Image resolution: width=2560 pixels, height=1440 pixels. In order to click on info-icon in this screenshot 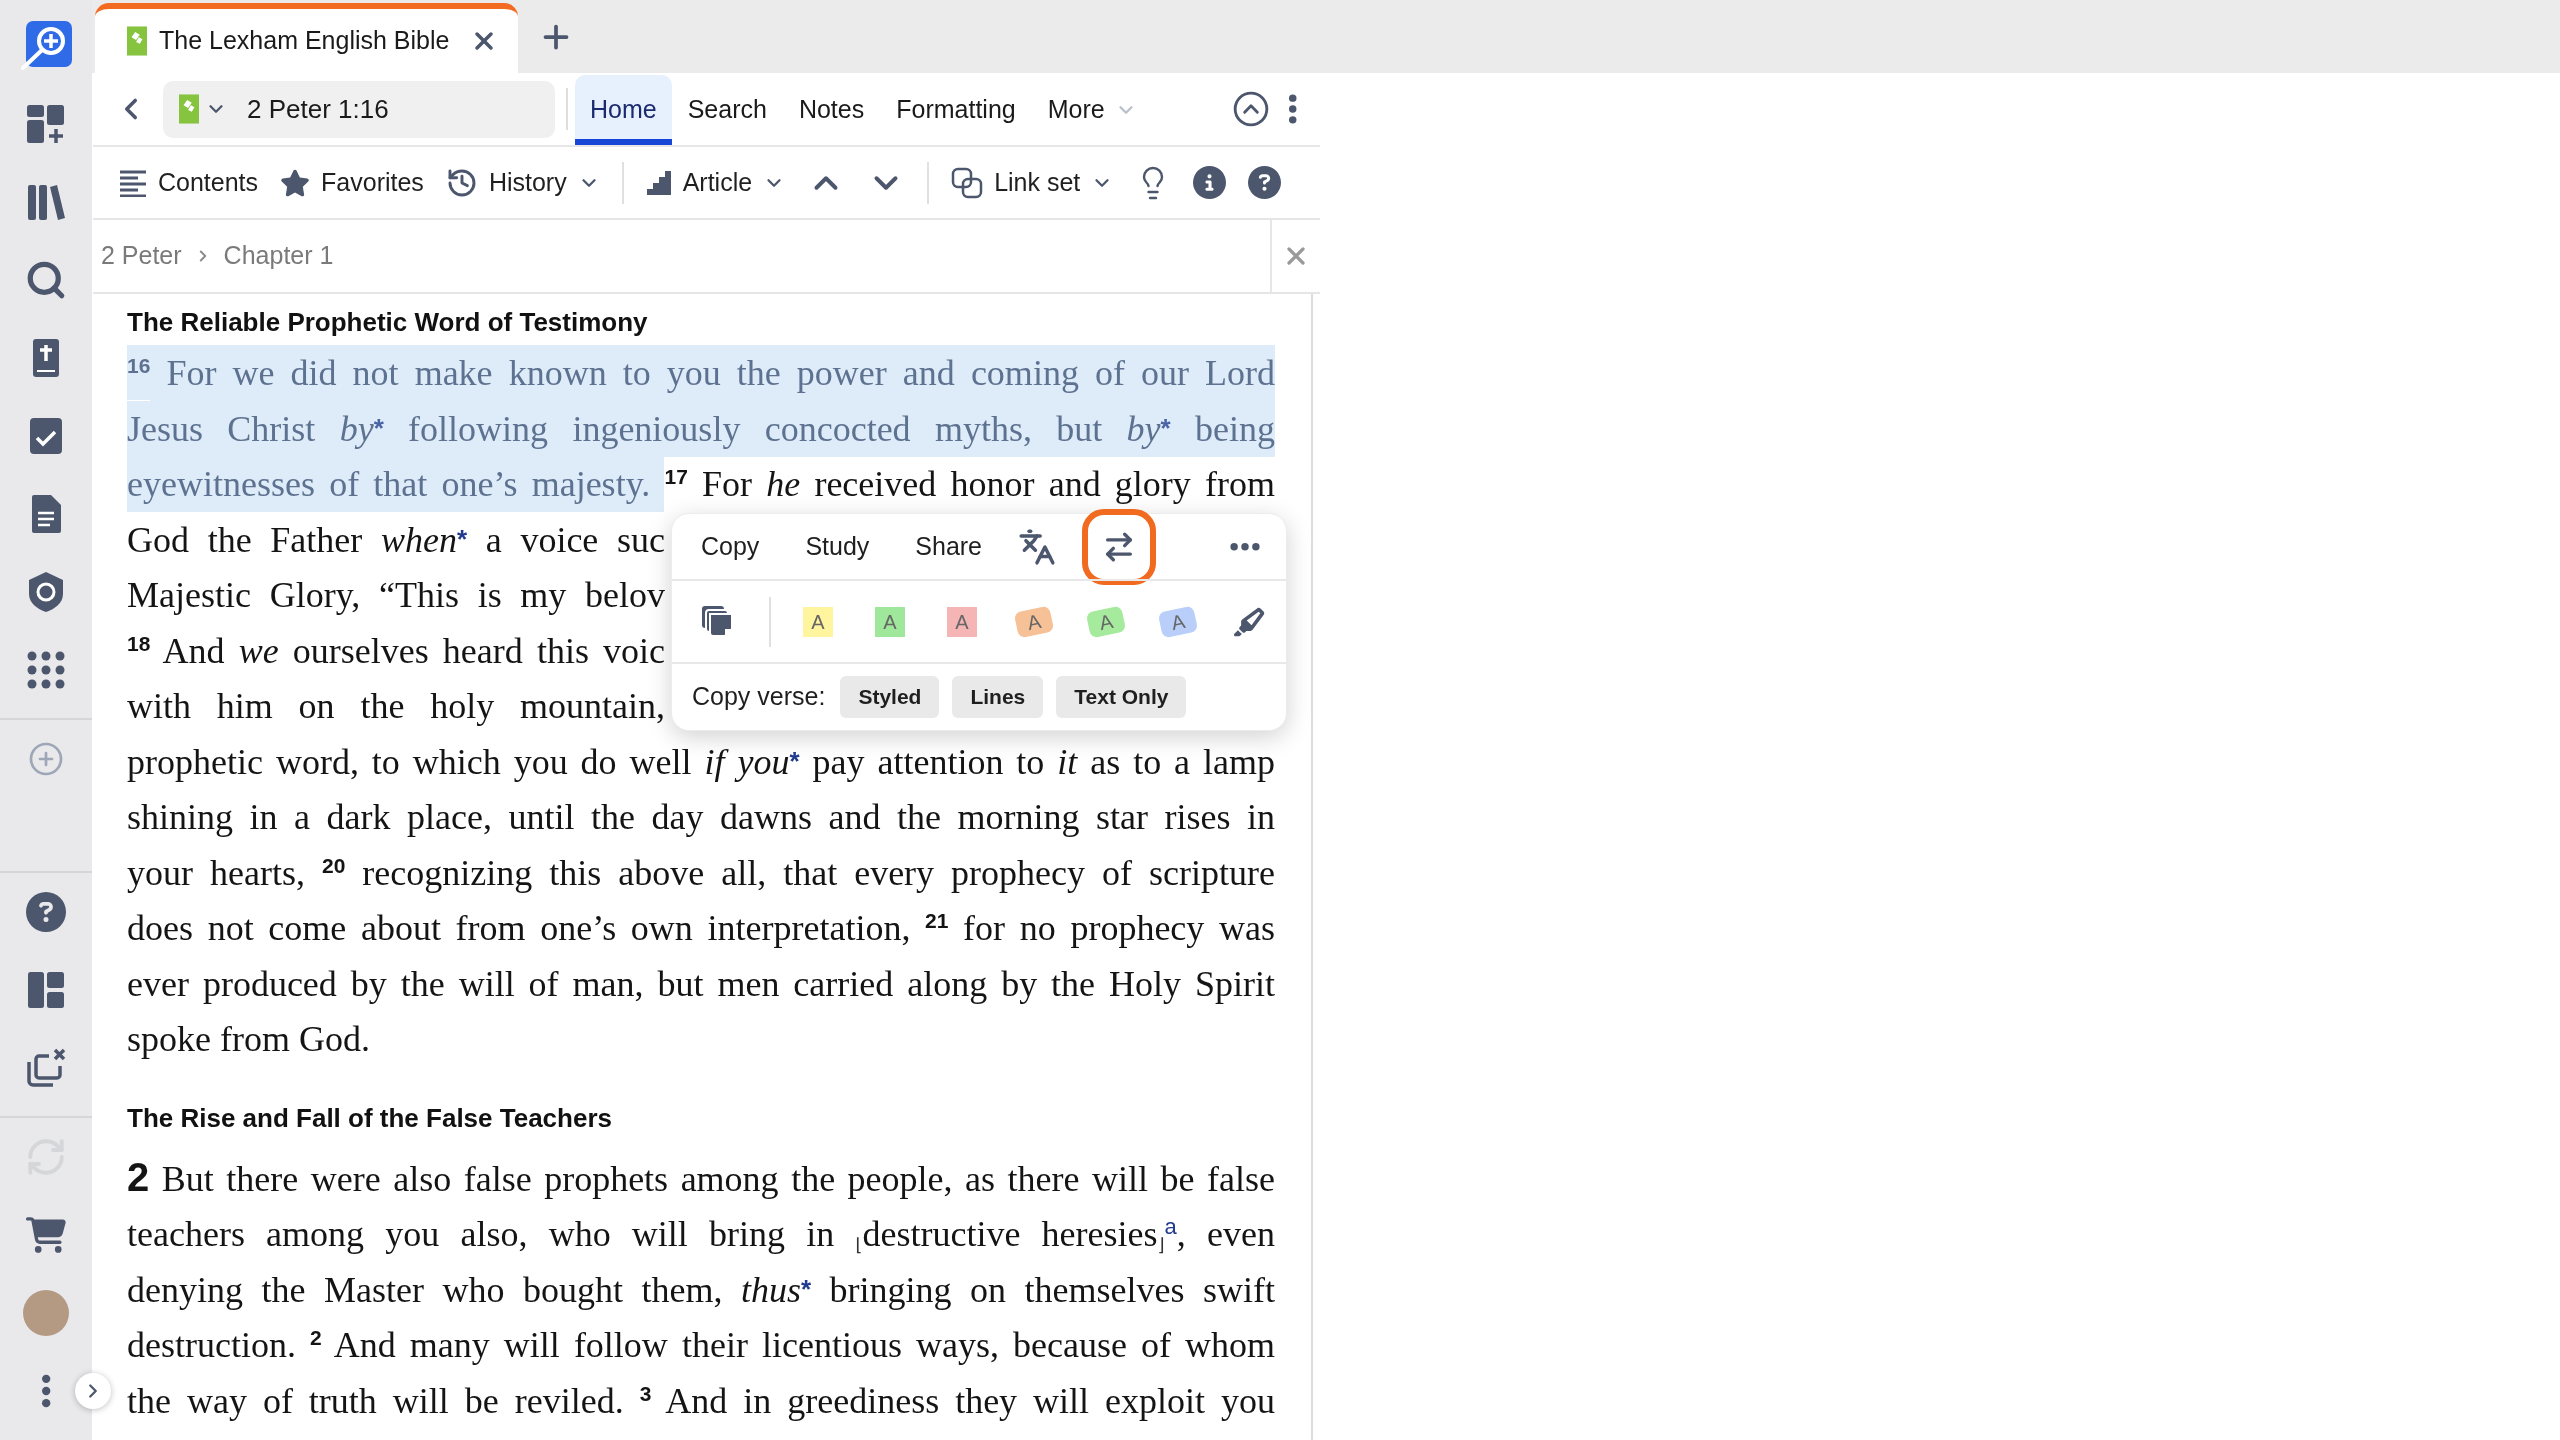, I will do `click(1210, 182)`.